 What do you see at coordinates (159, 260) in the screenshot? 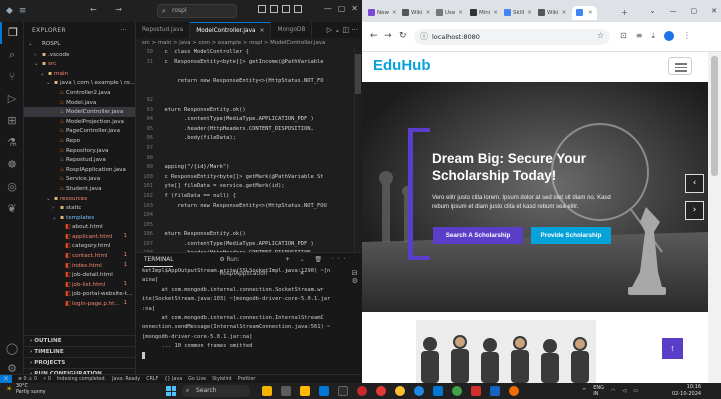
I see `terminal-tab: TERMINAL` at bounding box center [159, 260].